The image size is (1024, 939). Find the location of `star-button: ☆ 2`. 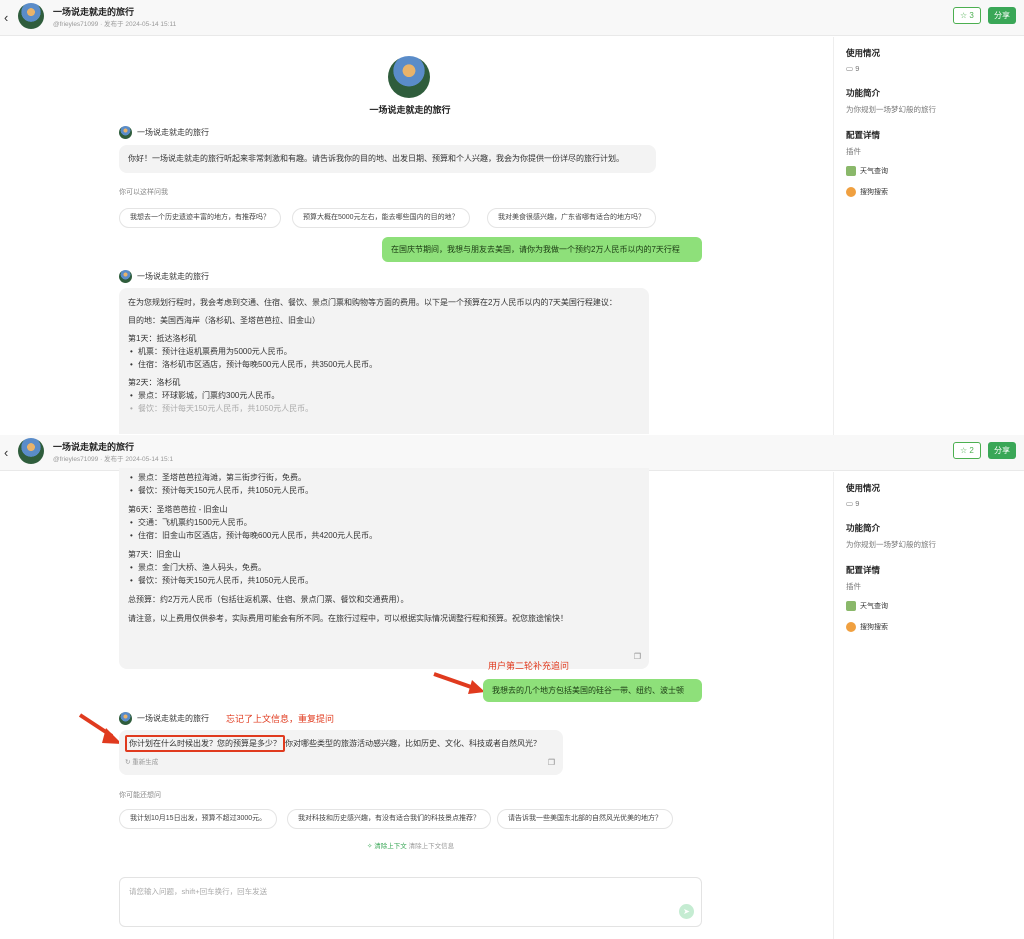

star-button: ☆ 2 is located at coordinates (967, 450).